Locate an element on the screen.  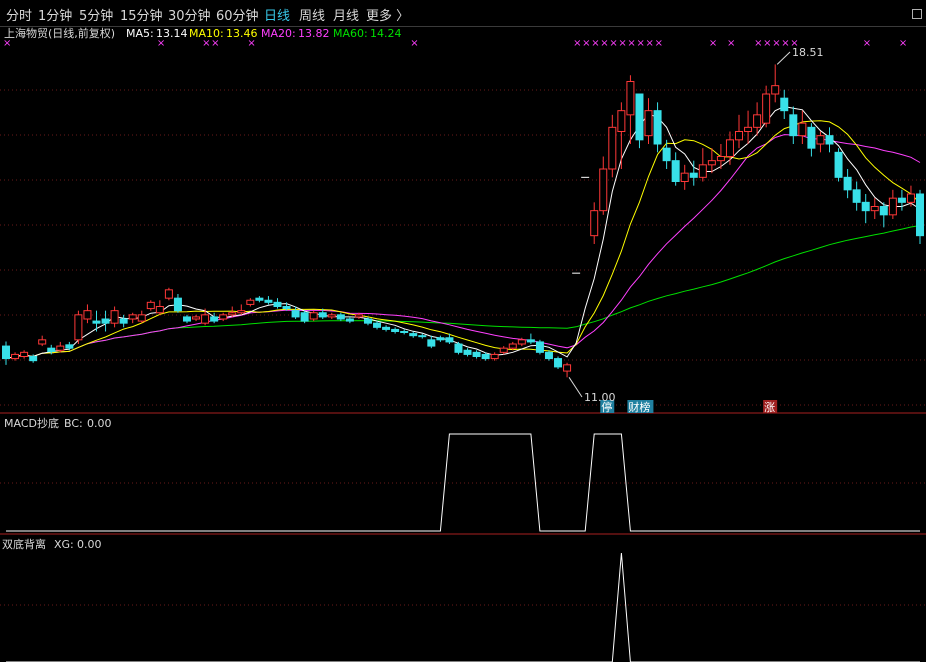
macd-indicator-value: 0.00 is located at coordinates (99, 423).